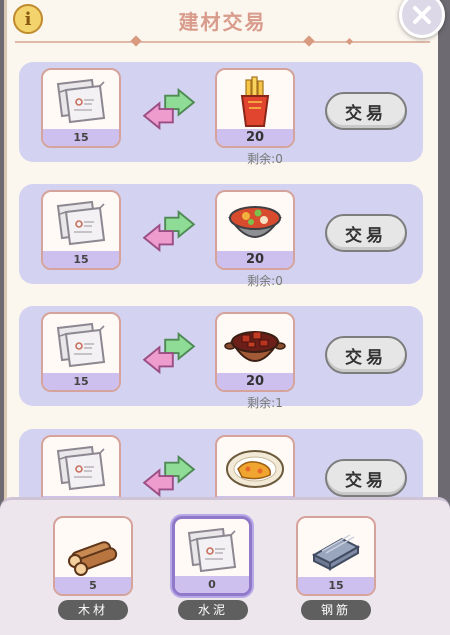 The image size is (450, 635). I want to click on give-item-slot, so click(81, 468).